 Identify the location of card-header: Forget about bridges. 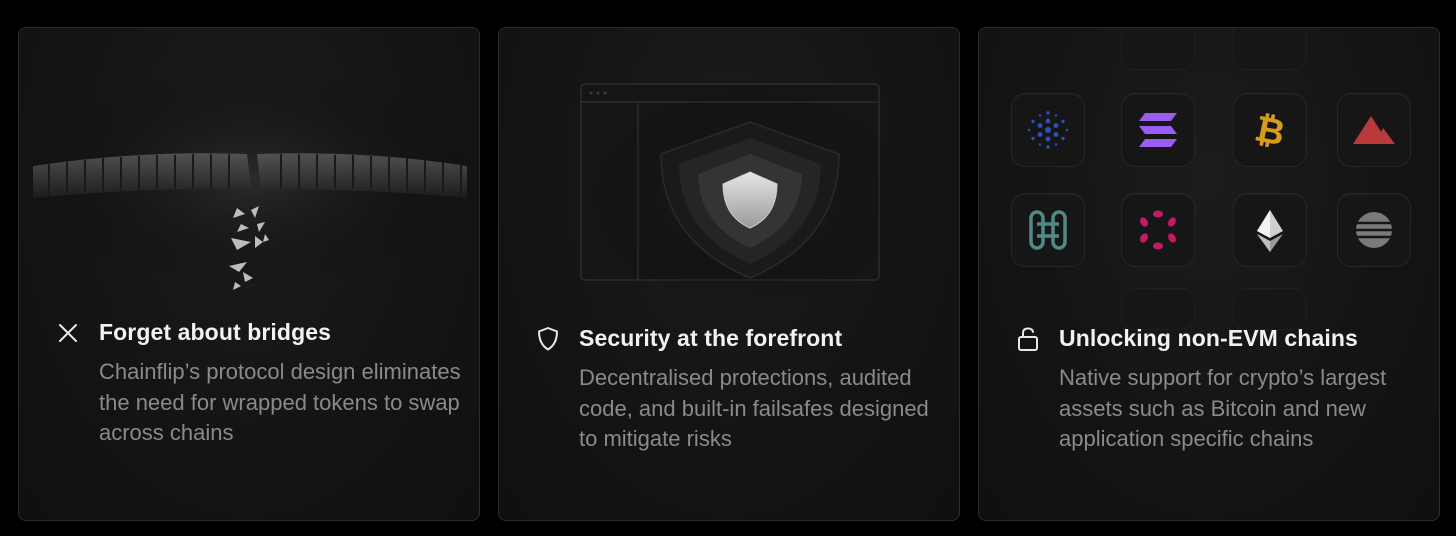
(193, 332).